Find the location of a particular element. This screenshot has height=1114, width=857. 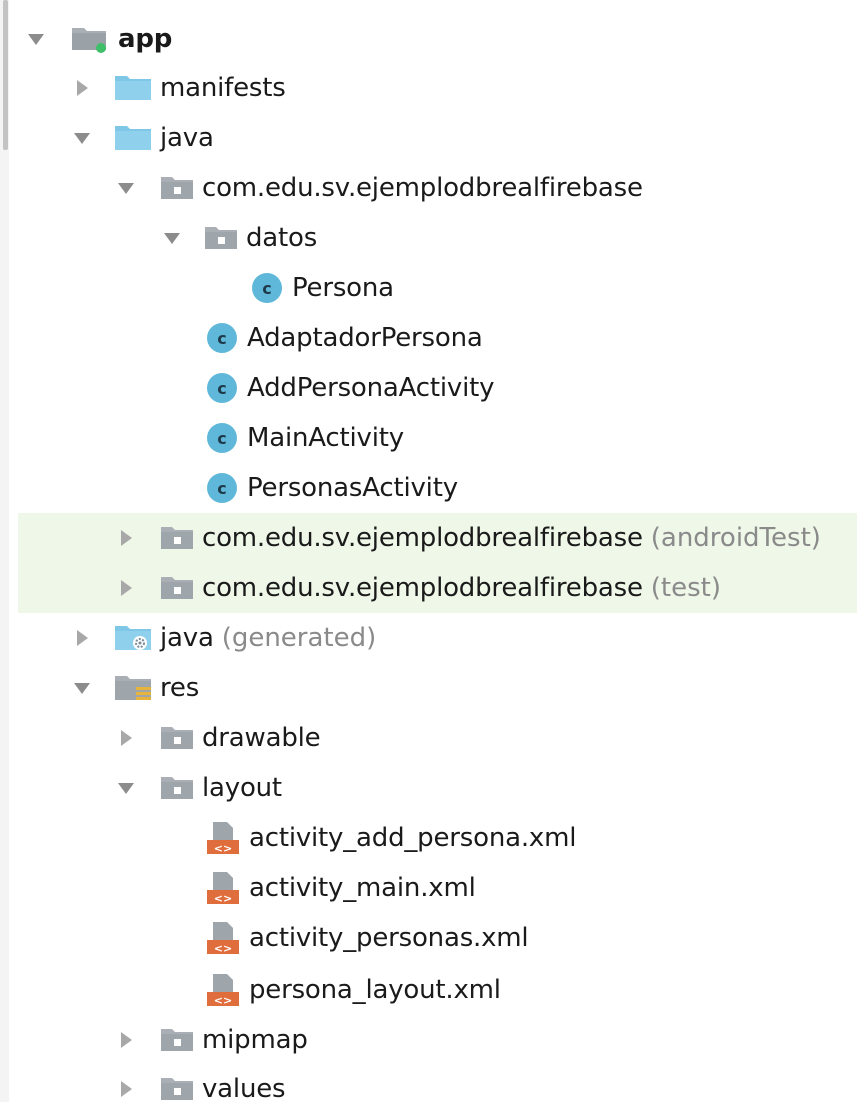

node-label-persona: Persona is located at coordinates (343, 288).